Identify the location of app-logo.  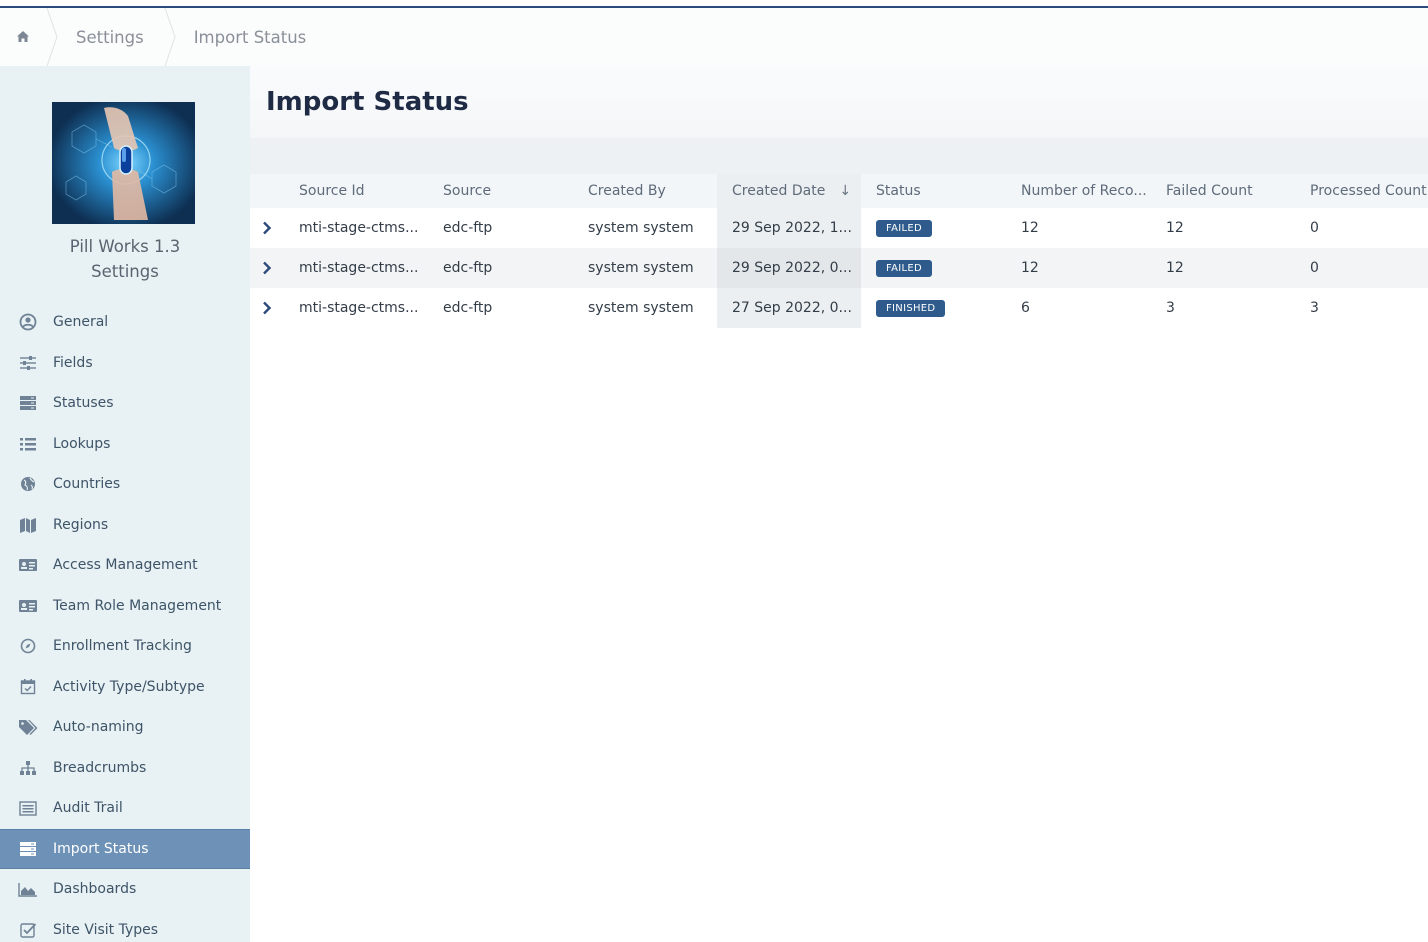
(123, 163).